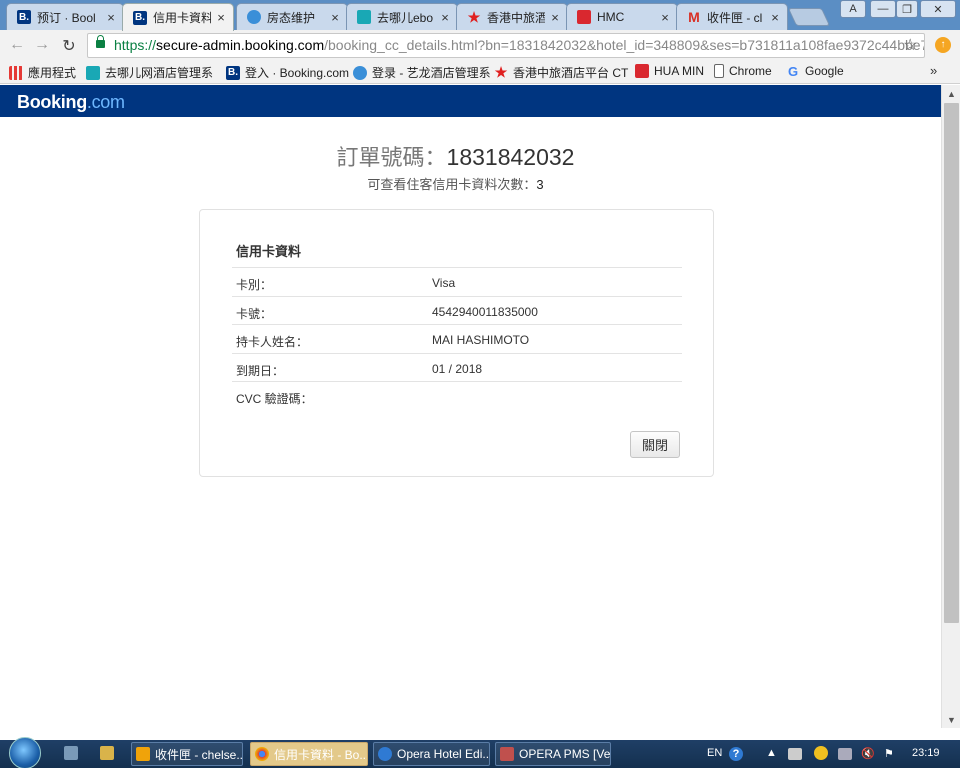 Image resolution: width=960 pixels, height=768 pixels. Describe the element at coordinates (883, 9) in the screenshot. I see `minimize-button: —` at that location.